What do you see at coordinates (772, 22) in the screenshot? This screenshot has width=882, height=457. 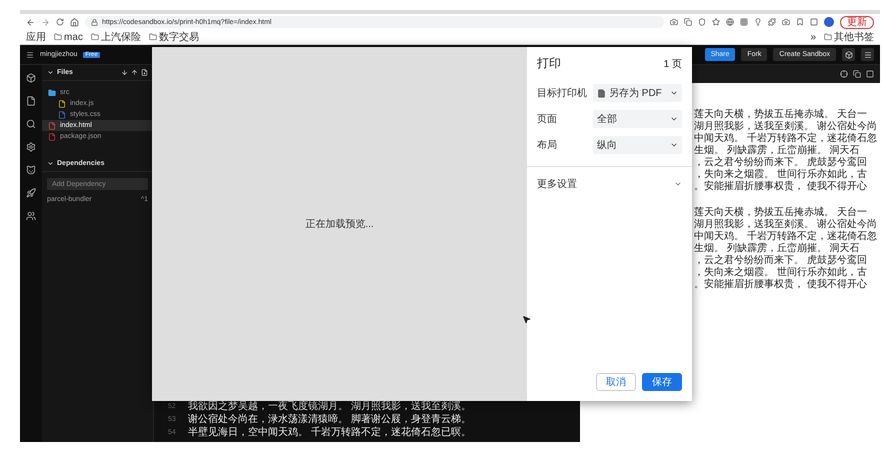 I see `puzzle-icon` at bounding box center [772, 22].